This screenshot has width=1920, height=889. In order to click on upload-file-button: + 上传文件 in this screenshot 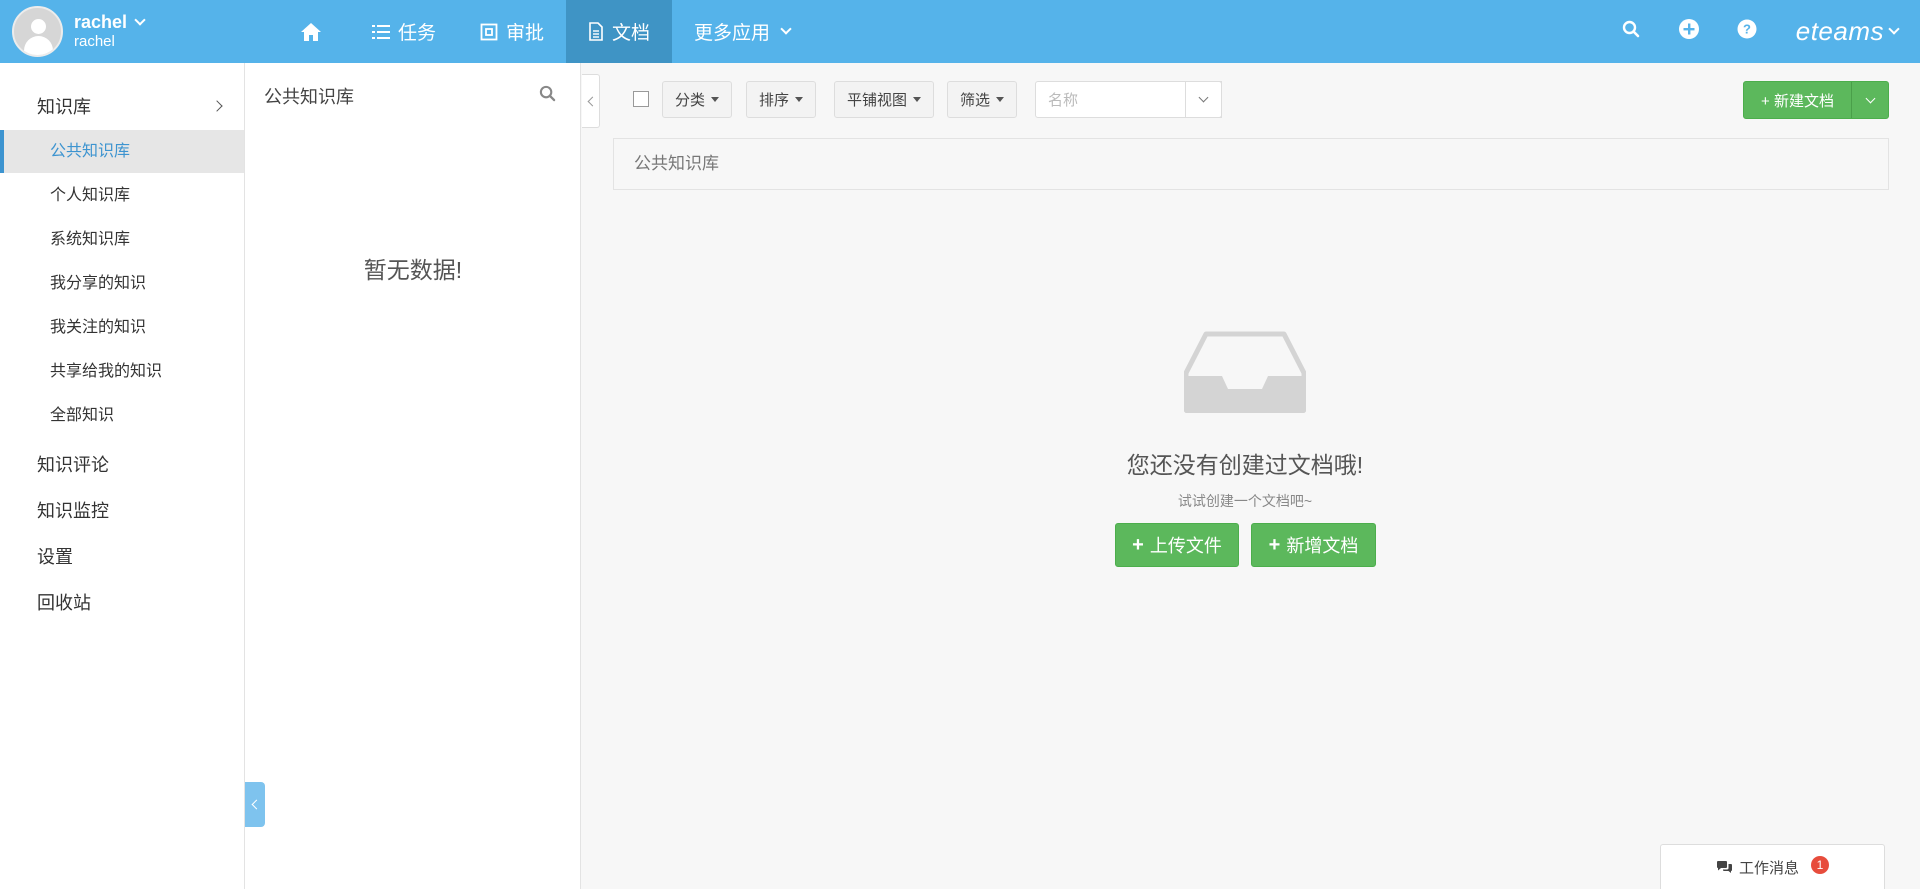, I will do `click(1177, 545)`.